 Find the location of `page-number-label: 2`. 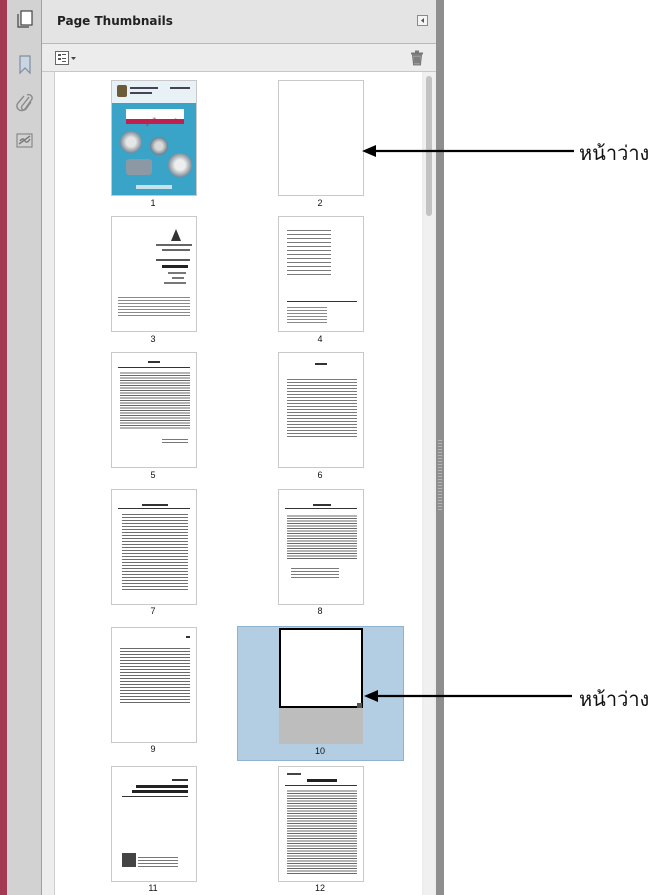

page-number-label: 2 is located at coordinates (320, 203).